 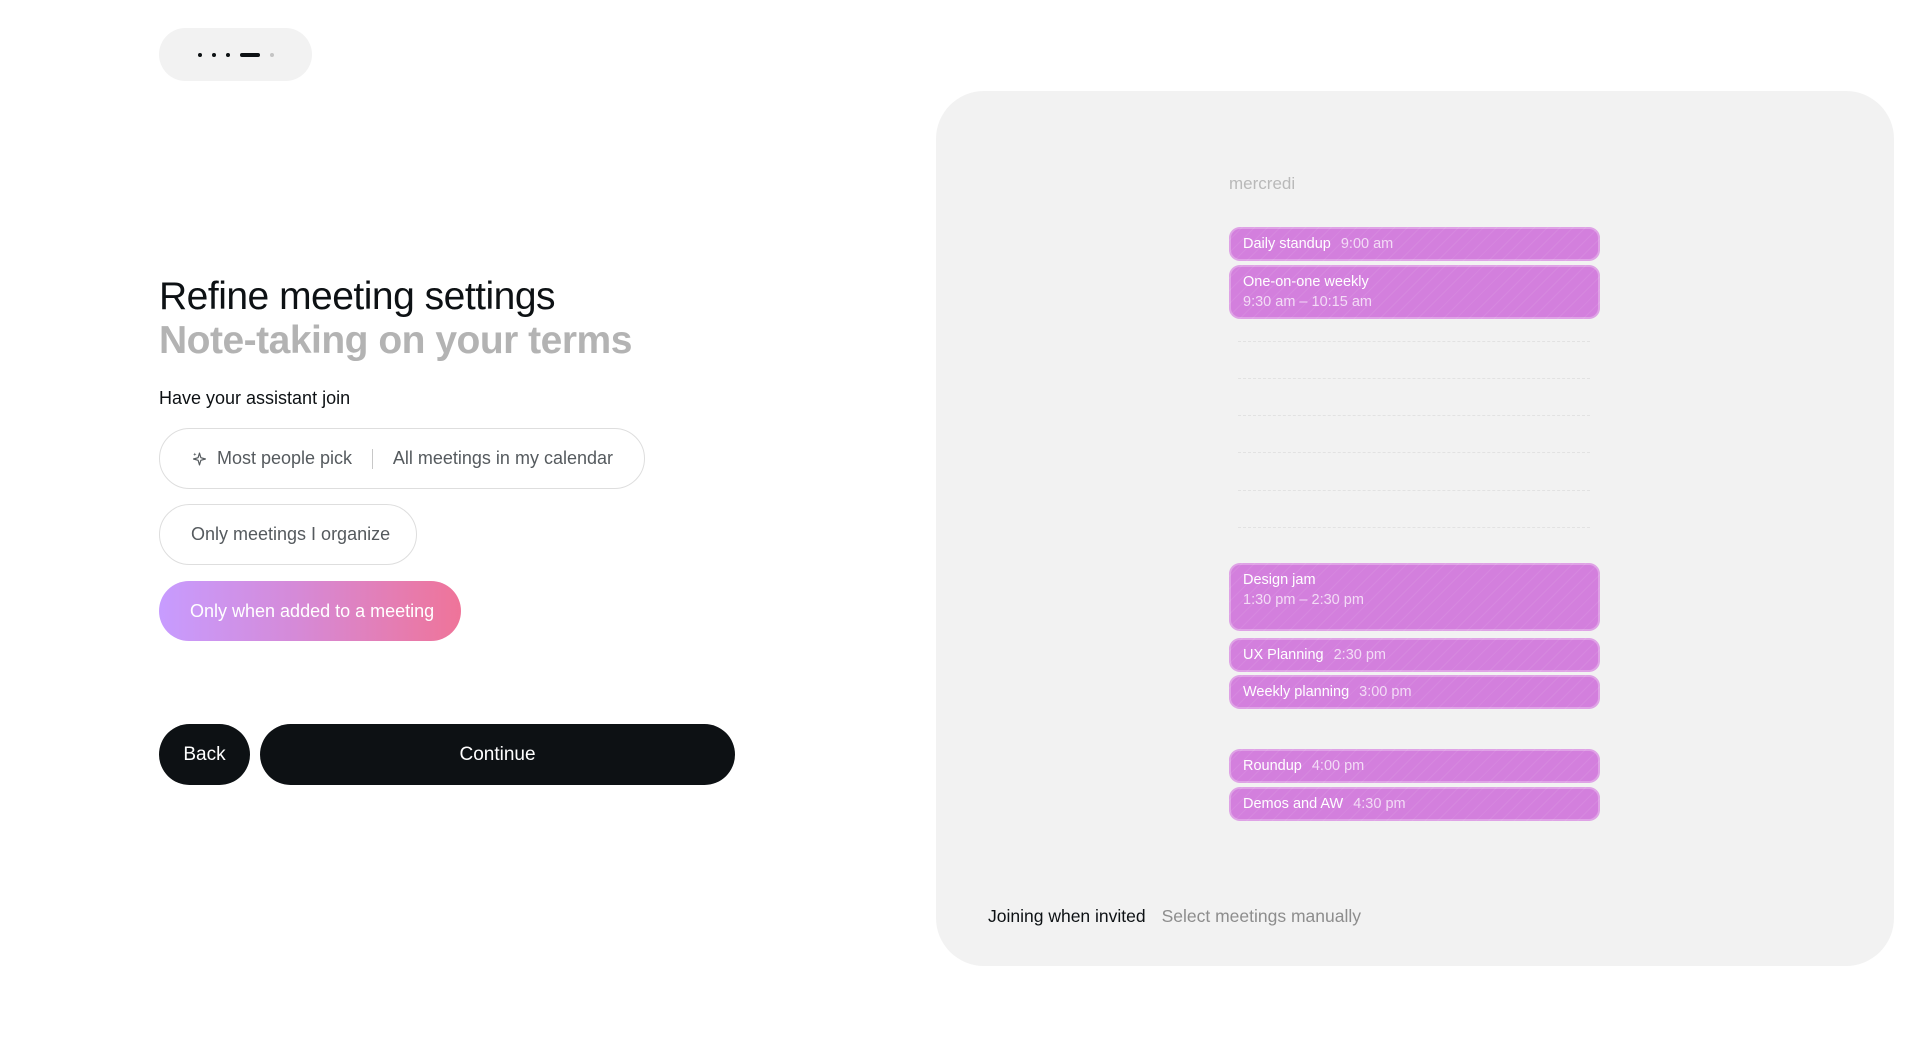 What do you see at coordinates (284, 458) in the screenshot?
I see `most-people-pick-badge: Most people pick` at bounding box center [284, 458].